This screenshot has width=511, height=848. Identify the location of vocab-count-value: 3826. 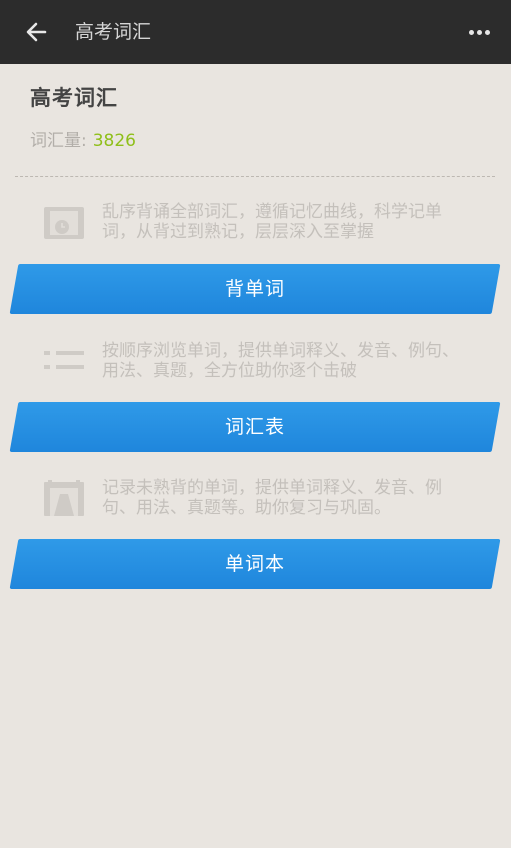
(114, 141).